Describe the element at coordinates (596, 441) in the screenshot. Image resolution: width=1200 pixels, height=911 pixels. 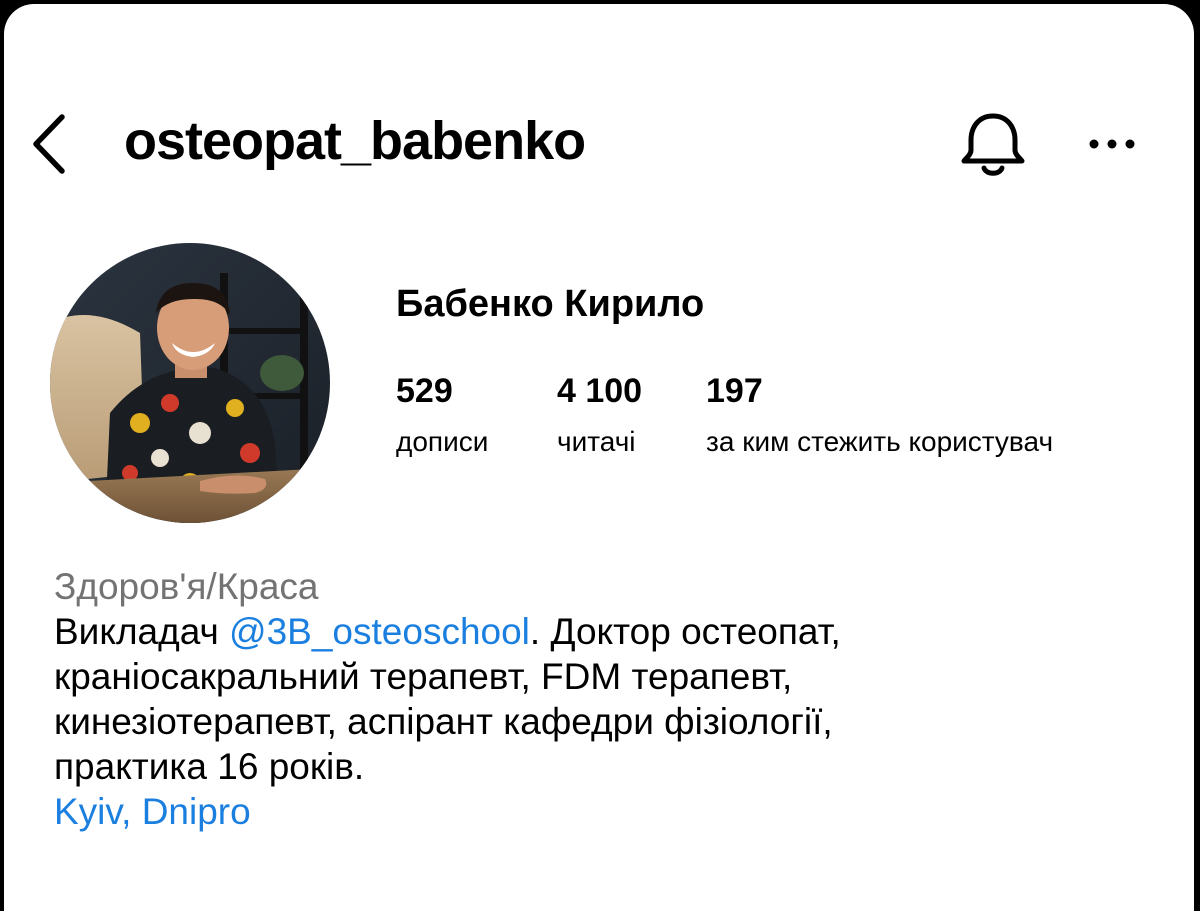
I see `followers-label: читачі` at that location.